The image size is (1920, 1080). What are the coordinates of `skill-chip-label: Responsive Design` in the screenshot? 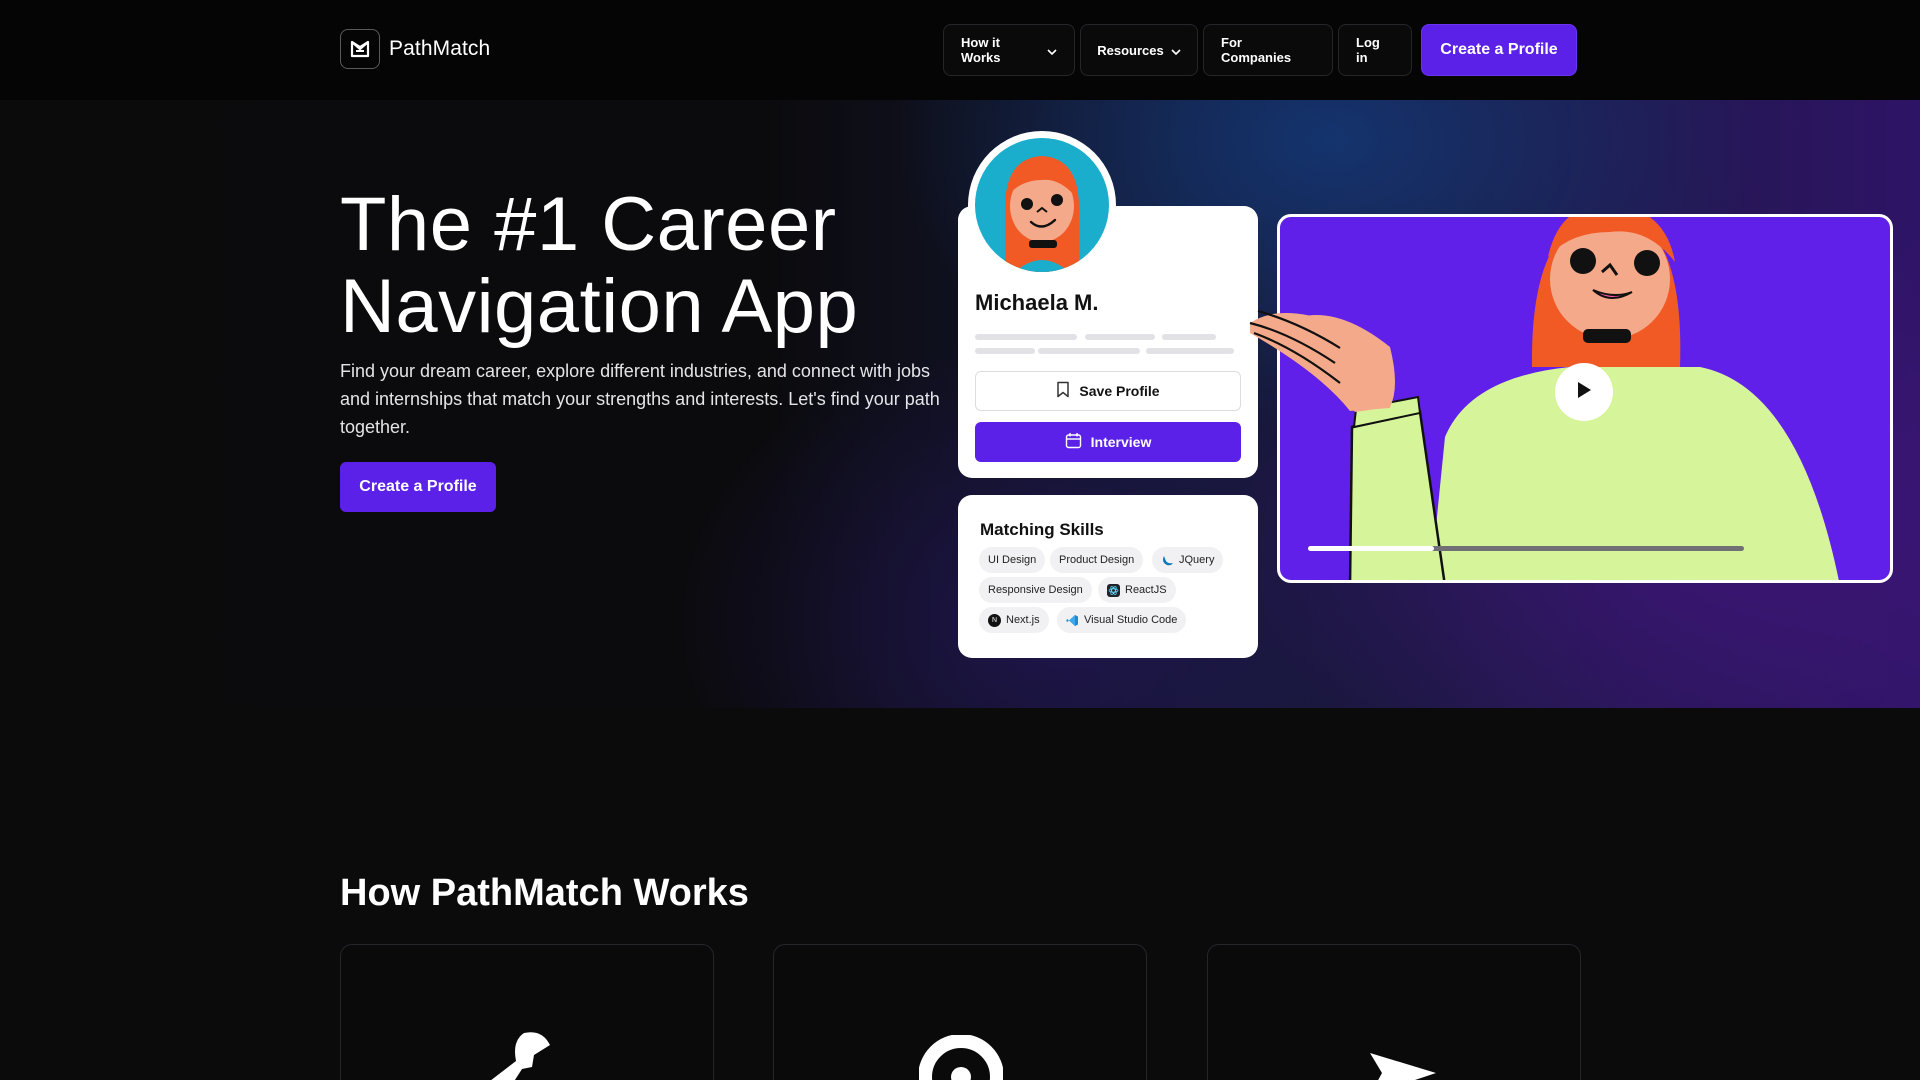 It's located at (1035, 590).